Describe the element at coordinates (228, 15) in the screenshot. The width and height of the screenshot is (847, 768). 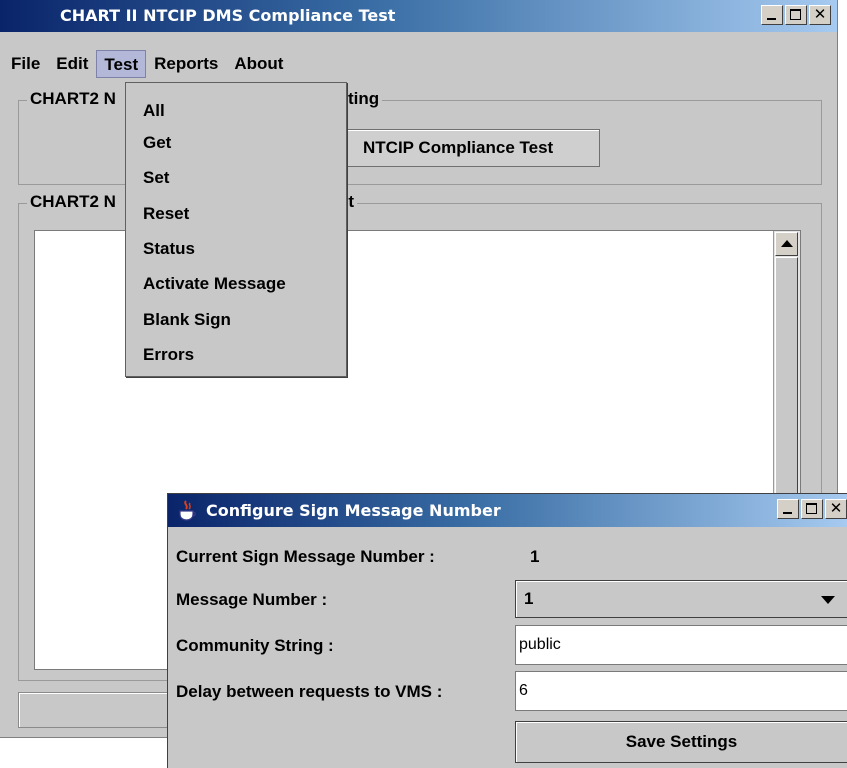
I see `window-title: CHART II NTCIP DMS Compliance Test` at that location.